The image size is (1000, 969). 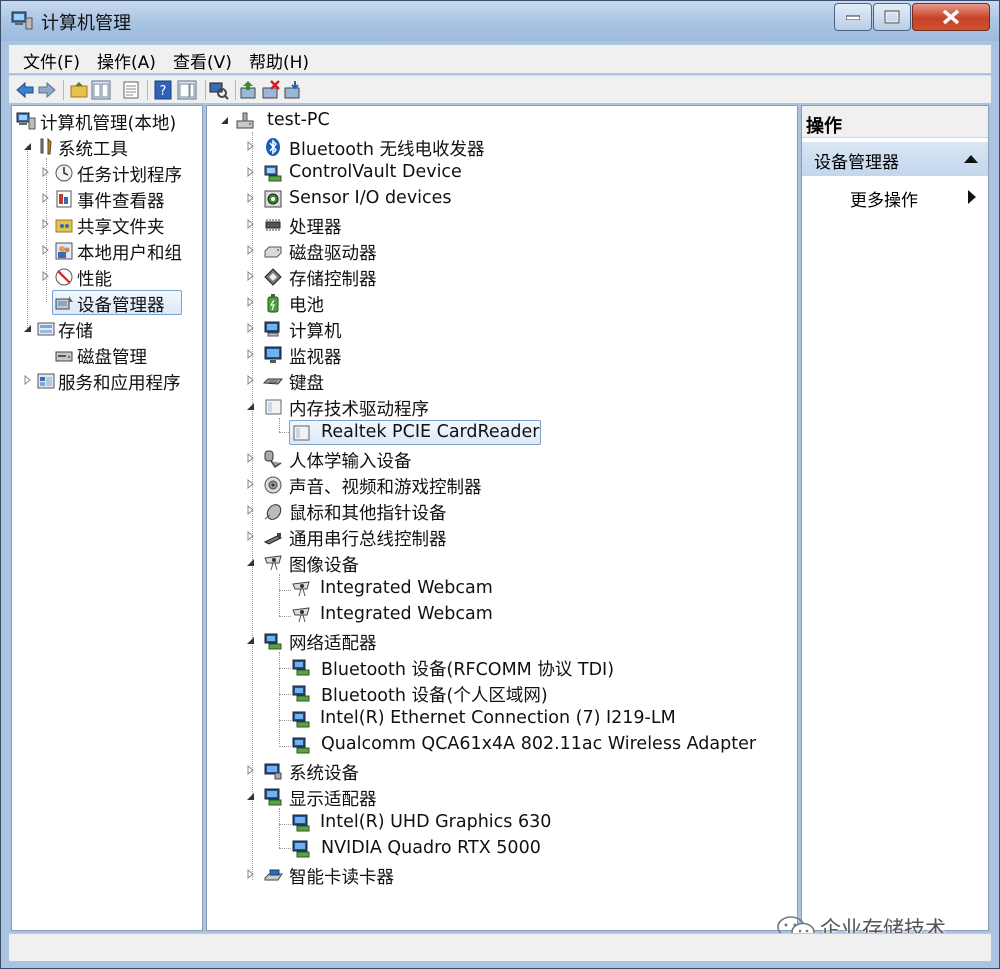 What do you see at coordinates (513, 797) in the screenshot?
I see `category-display-adapters: 显示适配器` at bounding box center [513, 797].